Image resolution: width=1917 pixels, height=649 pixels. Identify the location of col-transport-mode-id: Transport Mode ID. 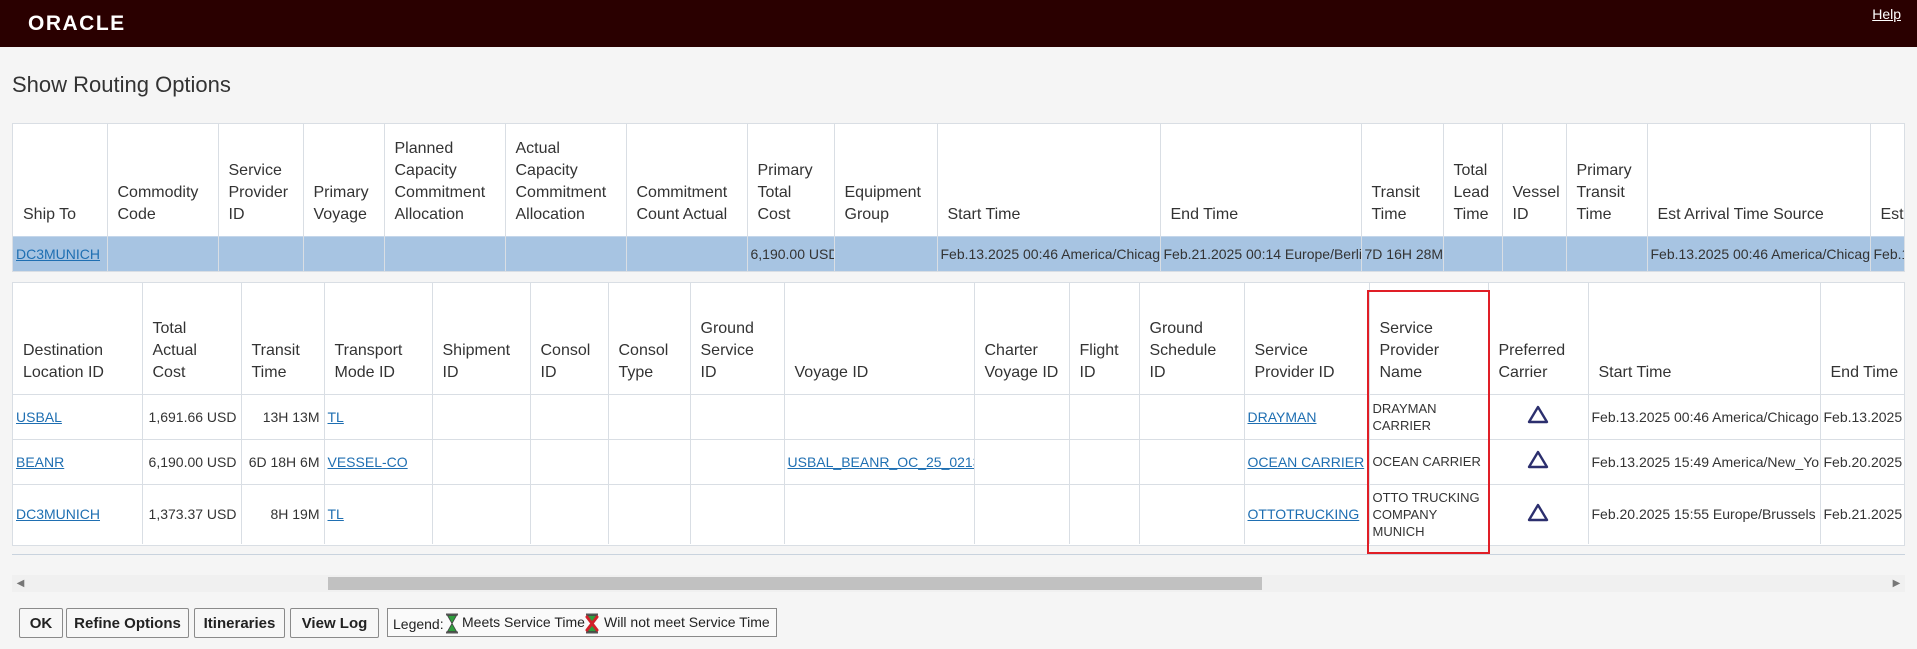
(378, 338).